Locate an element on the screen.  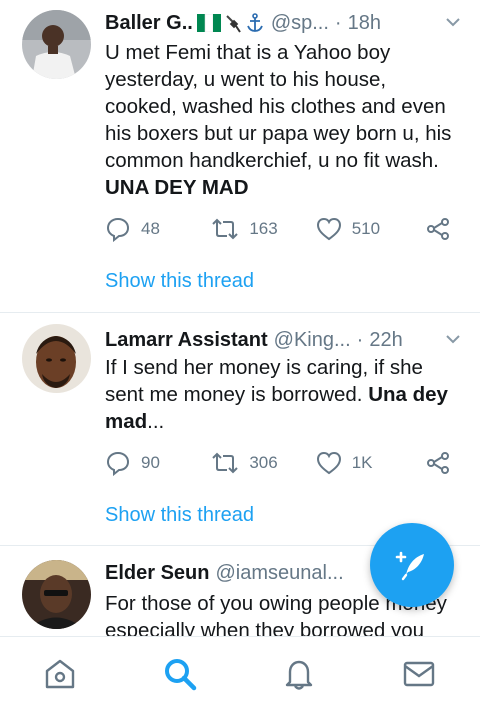
tweet-actions: 90 306 1K is located at coordinates (282, 463).